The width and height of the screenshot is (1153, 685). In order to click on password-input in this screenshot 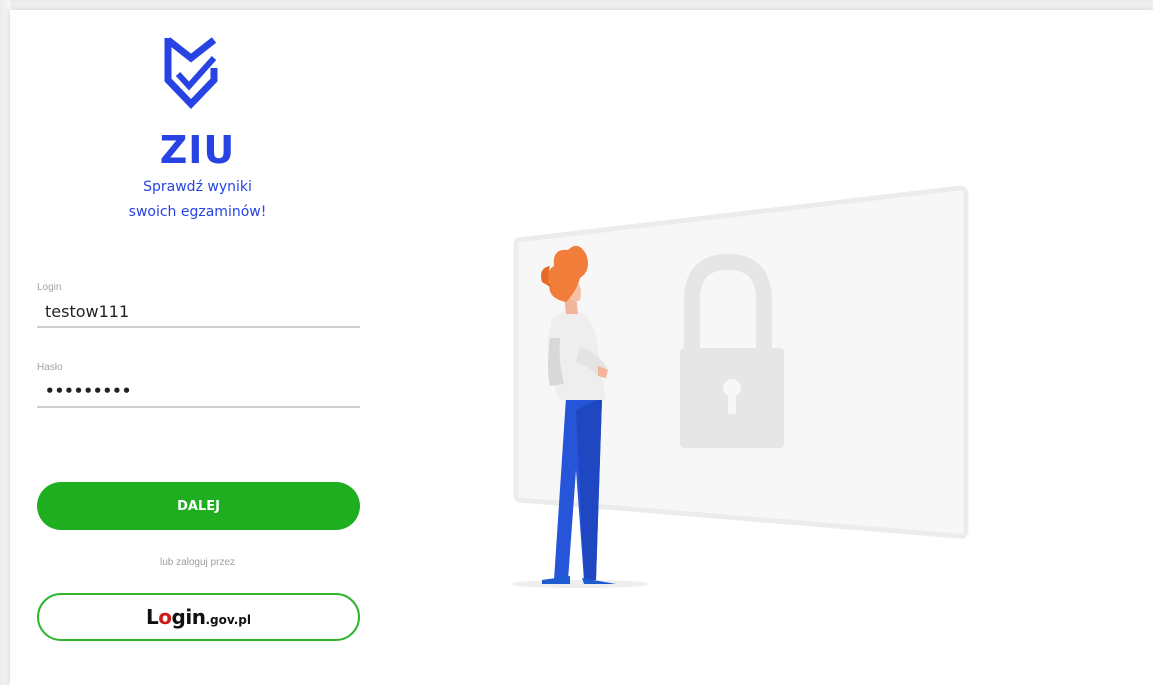, I will do `click(198, 392)`.